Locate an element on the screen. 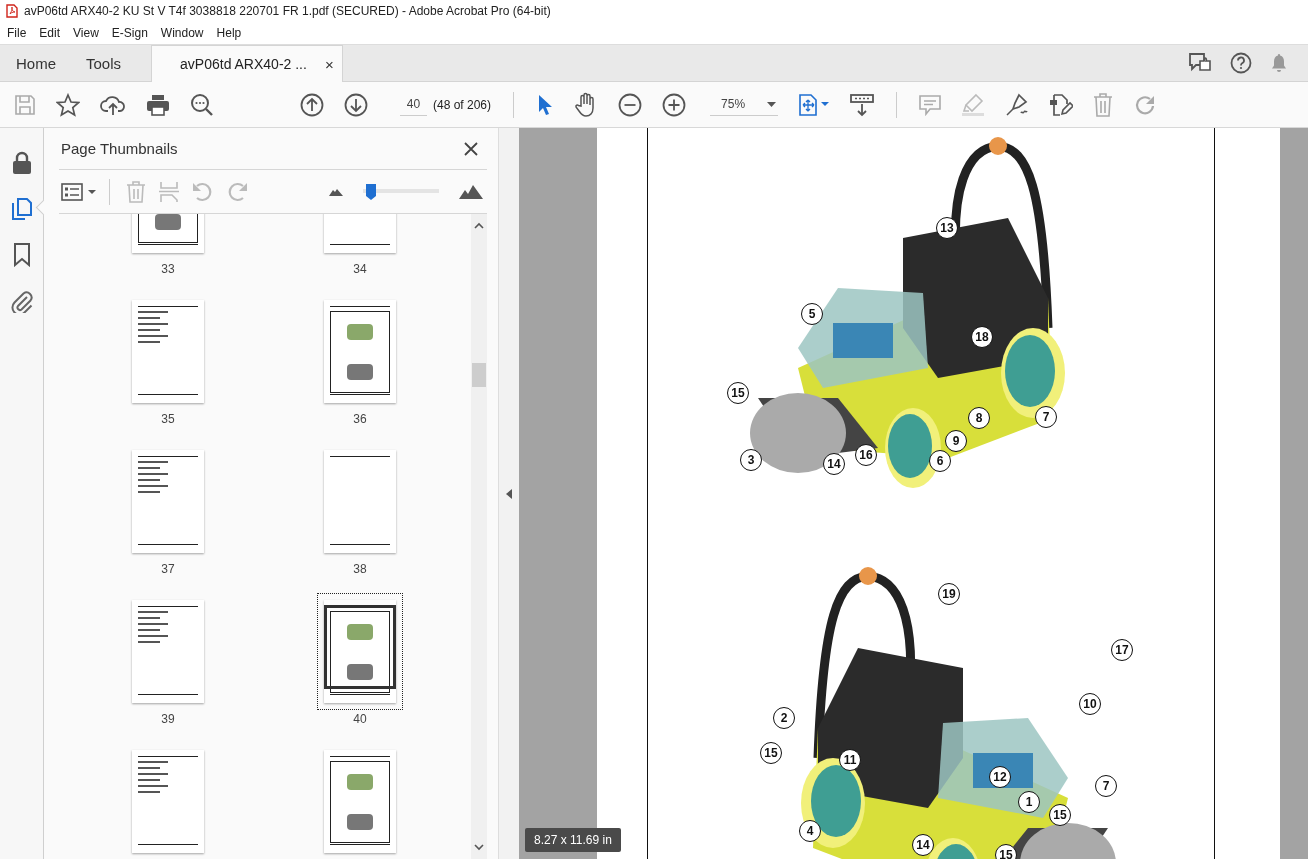 The height and width of the screenshot is (859, 1308). next-page-icon is located at coordinates (356, 104).